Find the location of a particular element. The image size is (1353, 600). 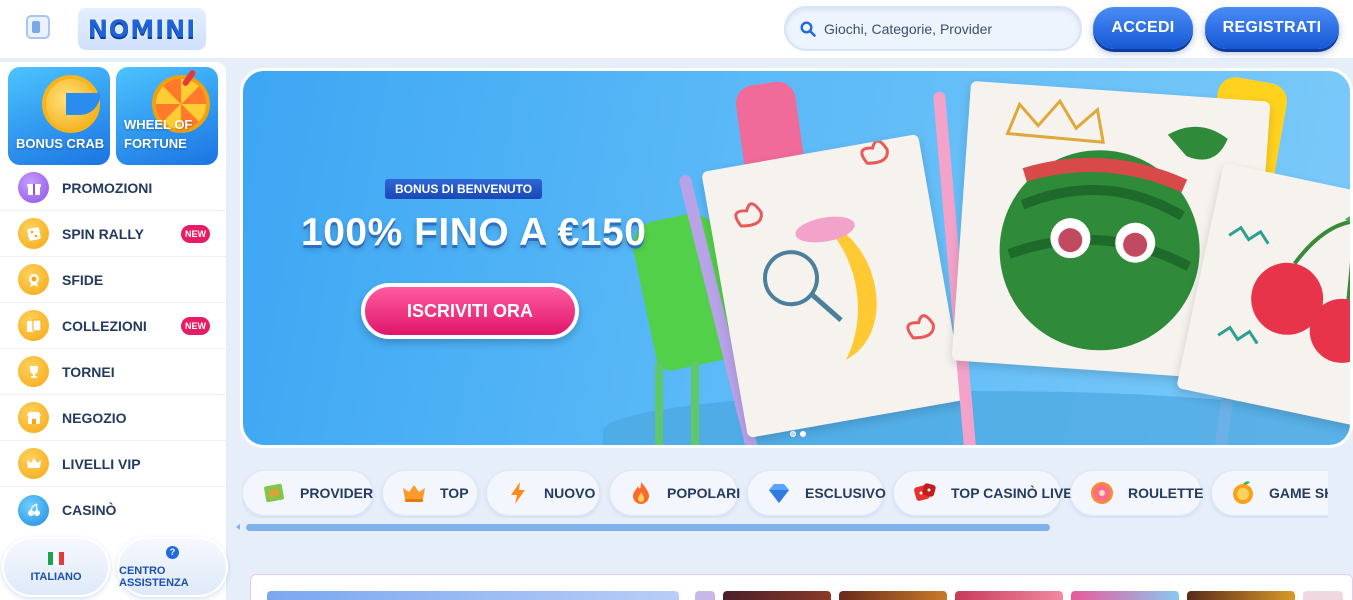

tabs-scrollbar is located at coordinates (782, 528).